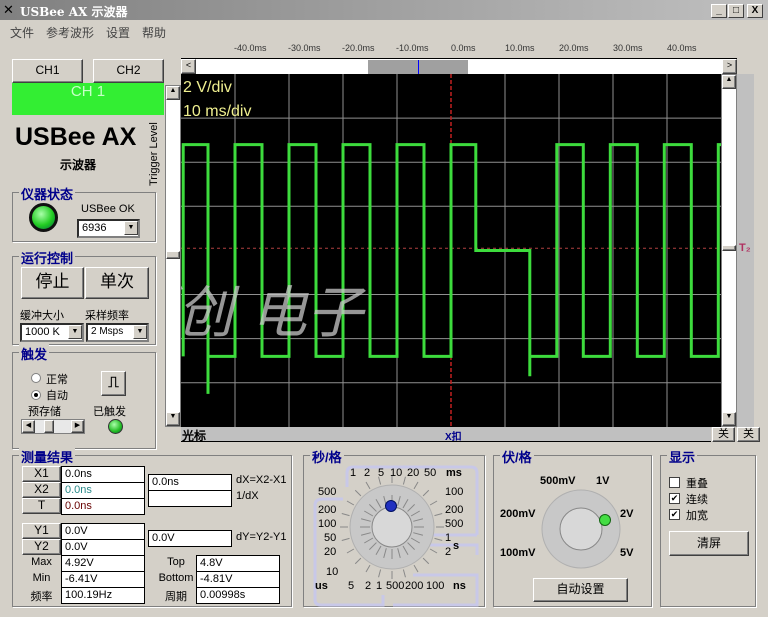 The image size is (768, 617). Describe the element at coordinates (36, 395) in the screenshot. I see `auto-radio` at that location.